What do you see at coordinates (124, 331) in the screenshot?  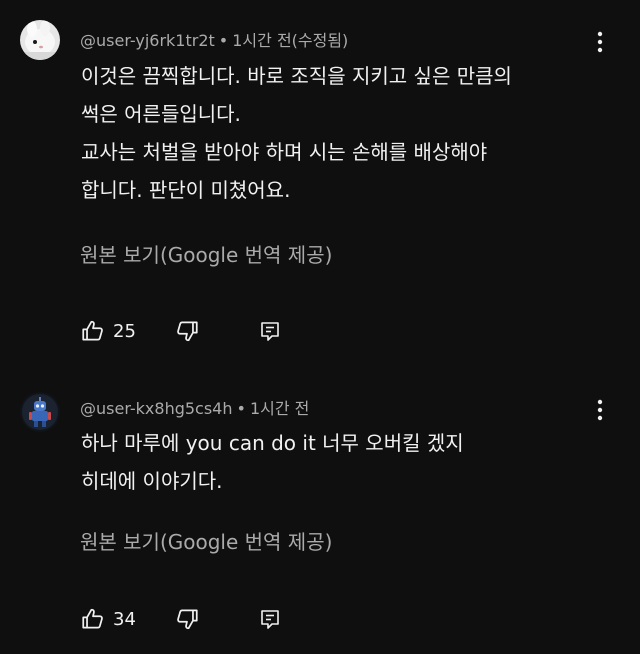 I see `like-count: 25` at bounding box center [124, 331].